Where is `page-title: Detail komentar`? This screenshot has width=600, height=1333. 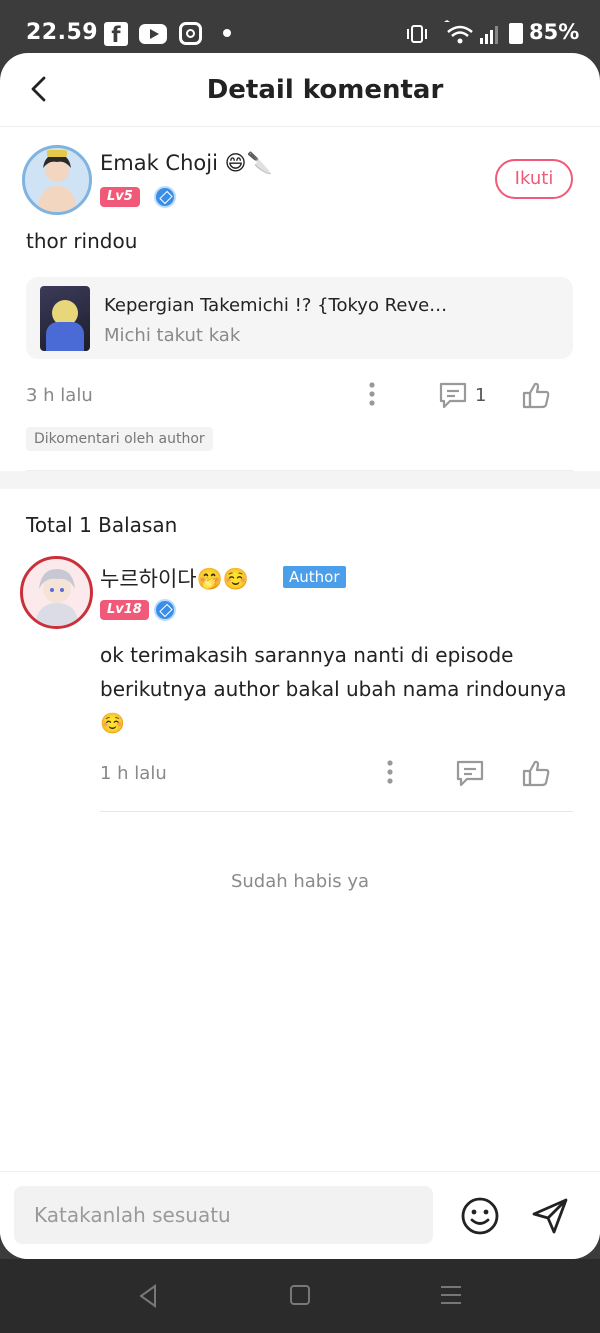 page-title: Detail komentar is located at coordinates (325, 90).